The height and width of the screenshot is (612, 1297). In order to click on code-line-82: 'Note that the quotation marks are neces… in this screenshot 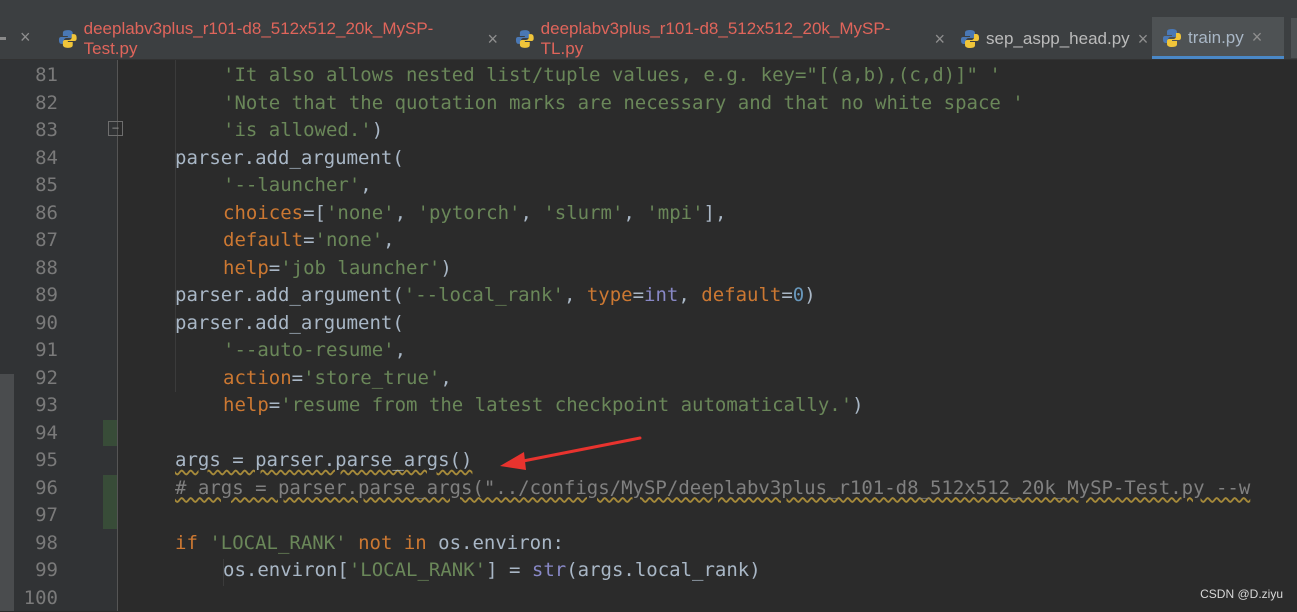, I will do `click(623, 104)`.